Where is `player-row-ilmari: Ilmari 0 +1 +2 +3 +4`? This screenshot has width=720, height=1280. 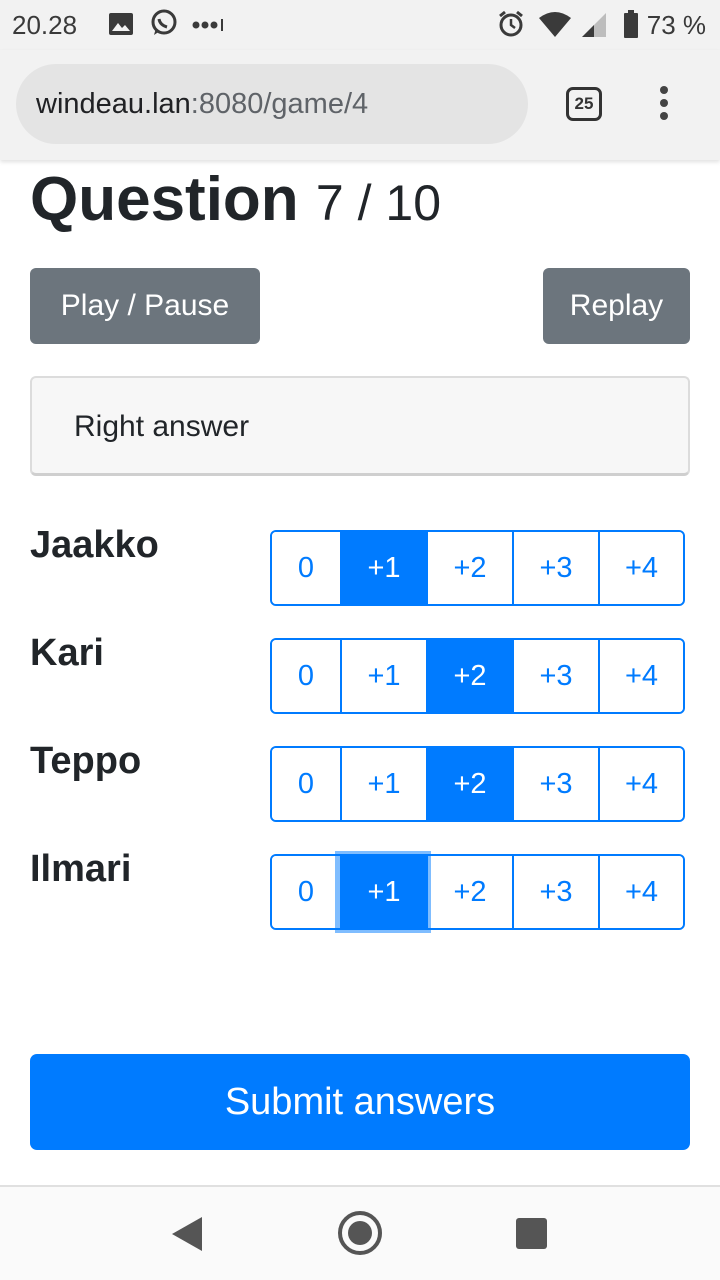
player-row-ilmari: Ilmari 0 +1 +2 +3 +4 is located at coordinates (360, 889).